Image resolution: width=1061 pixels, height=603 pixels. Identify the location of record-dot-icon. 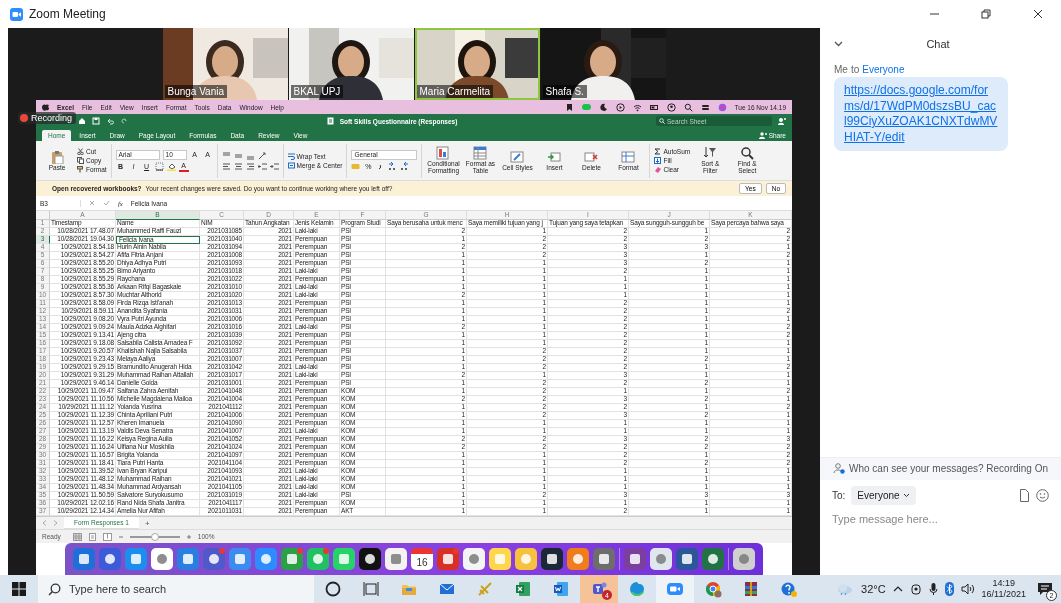
(24, 118).